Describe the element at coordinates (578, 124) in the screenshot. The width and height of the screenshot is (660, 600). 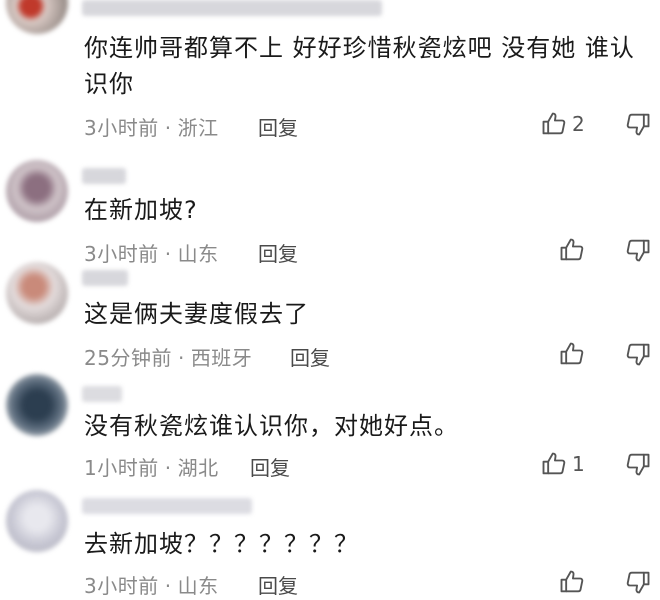
I see `like-count: 2` at that location.